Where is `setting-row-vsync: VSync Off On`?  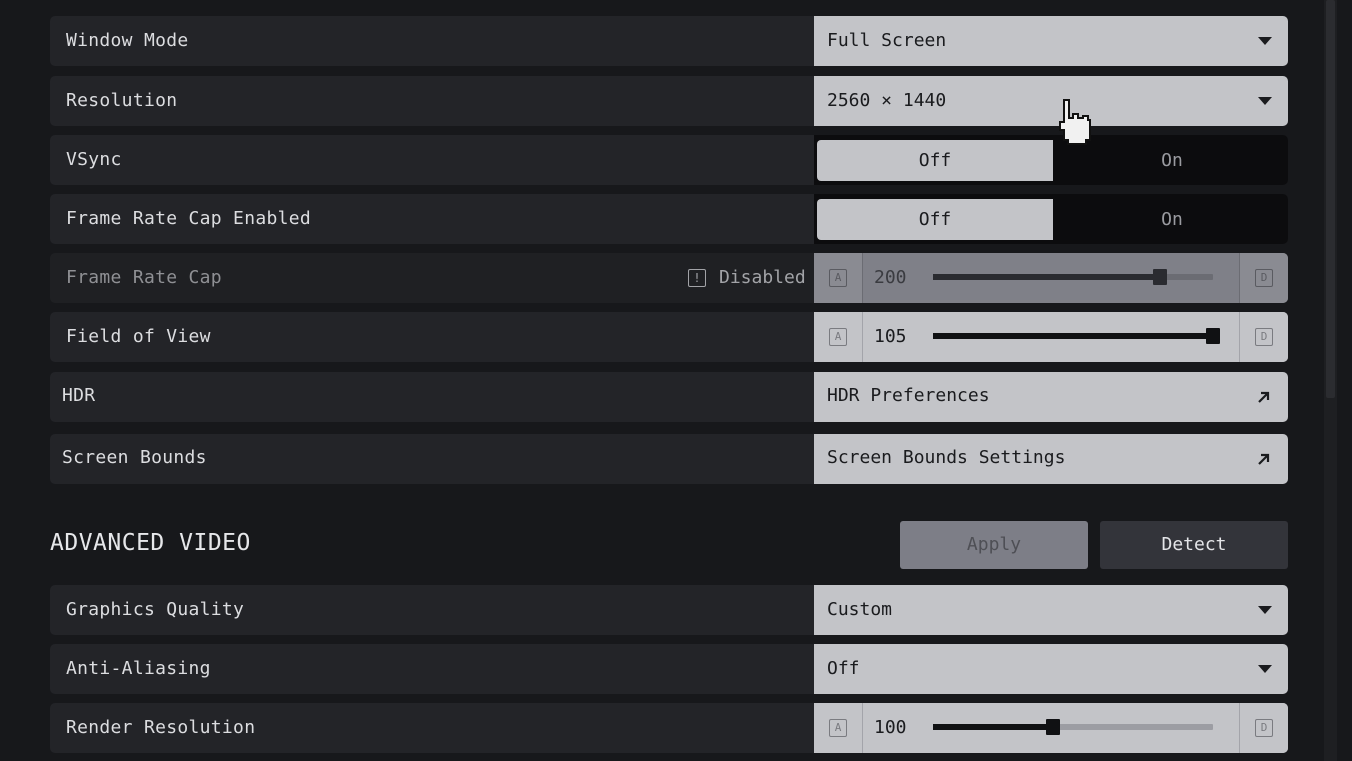
setting-row-vsync: VSync Off On is located at coordinates (669, 160).